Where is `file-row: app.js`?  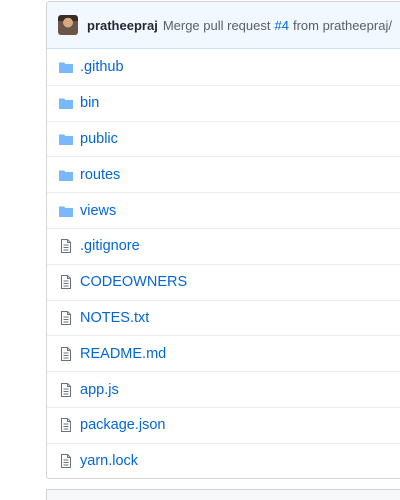
file-row: app.js is located at coordinates (223, 389).